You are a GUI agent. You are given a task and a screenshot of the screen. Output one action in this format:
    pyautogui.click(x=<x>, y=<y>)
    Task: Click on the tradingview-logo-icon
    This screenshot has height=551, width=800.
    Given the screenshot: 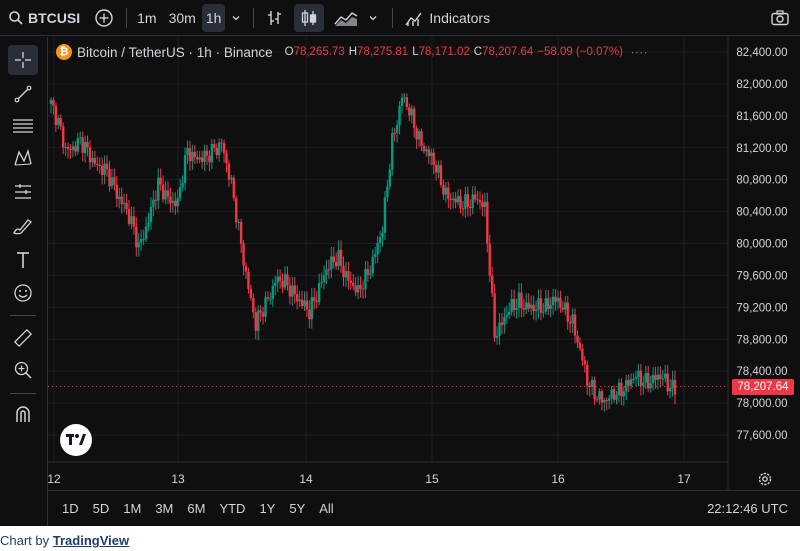 What is the action you would take?
    pyautogui.click(x=76, y=440)
    